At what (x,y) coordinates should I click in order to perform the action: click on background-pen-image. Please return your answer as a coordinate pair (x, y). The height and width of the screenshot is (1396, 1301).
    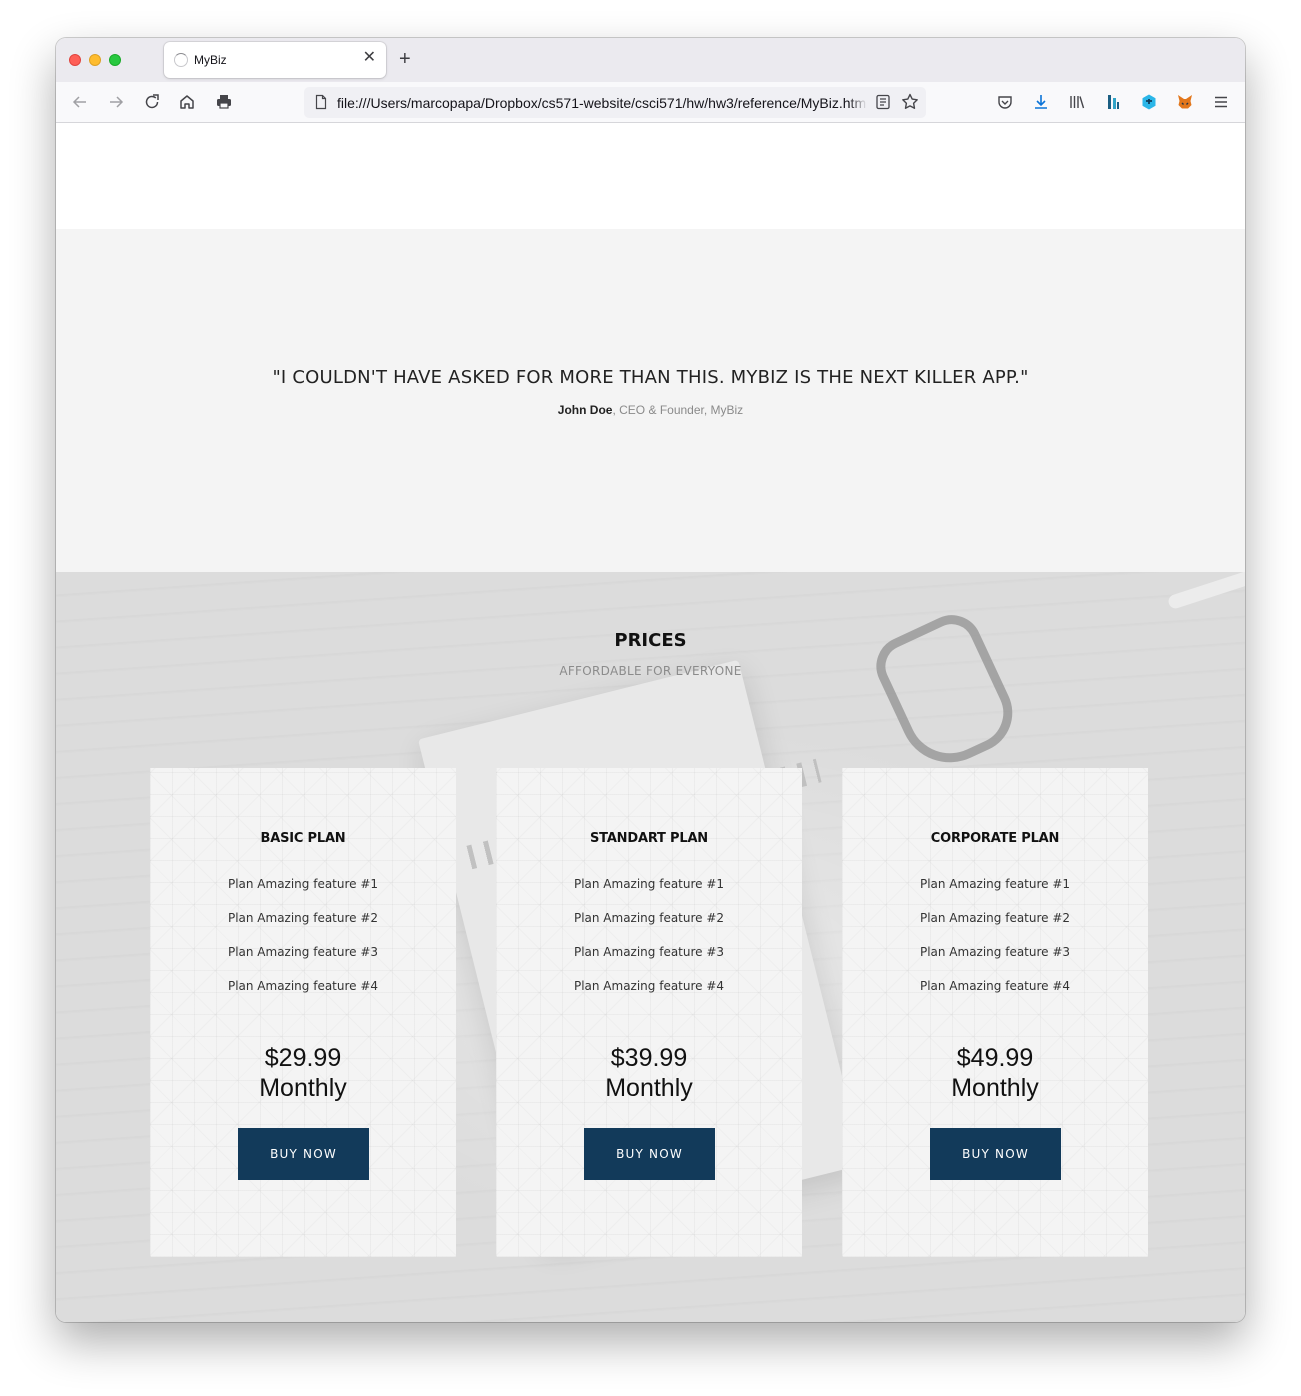
    Looking at the image, I should click on (1205, 591).